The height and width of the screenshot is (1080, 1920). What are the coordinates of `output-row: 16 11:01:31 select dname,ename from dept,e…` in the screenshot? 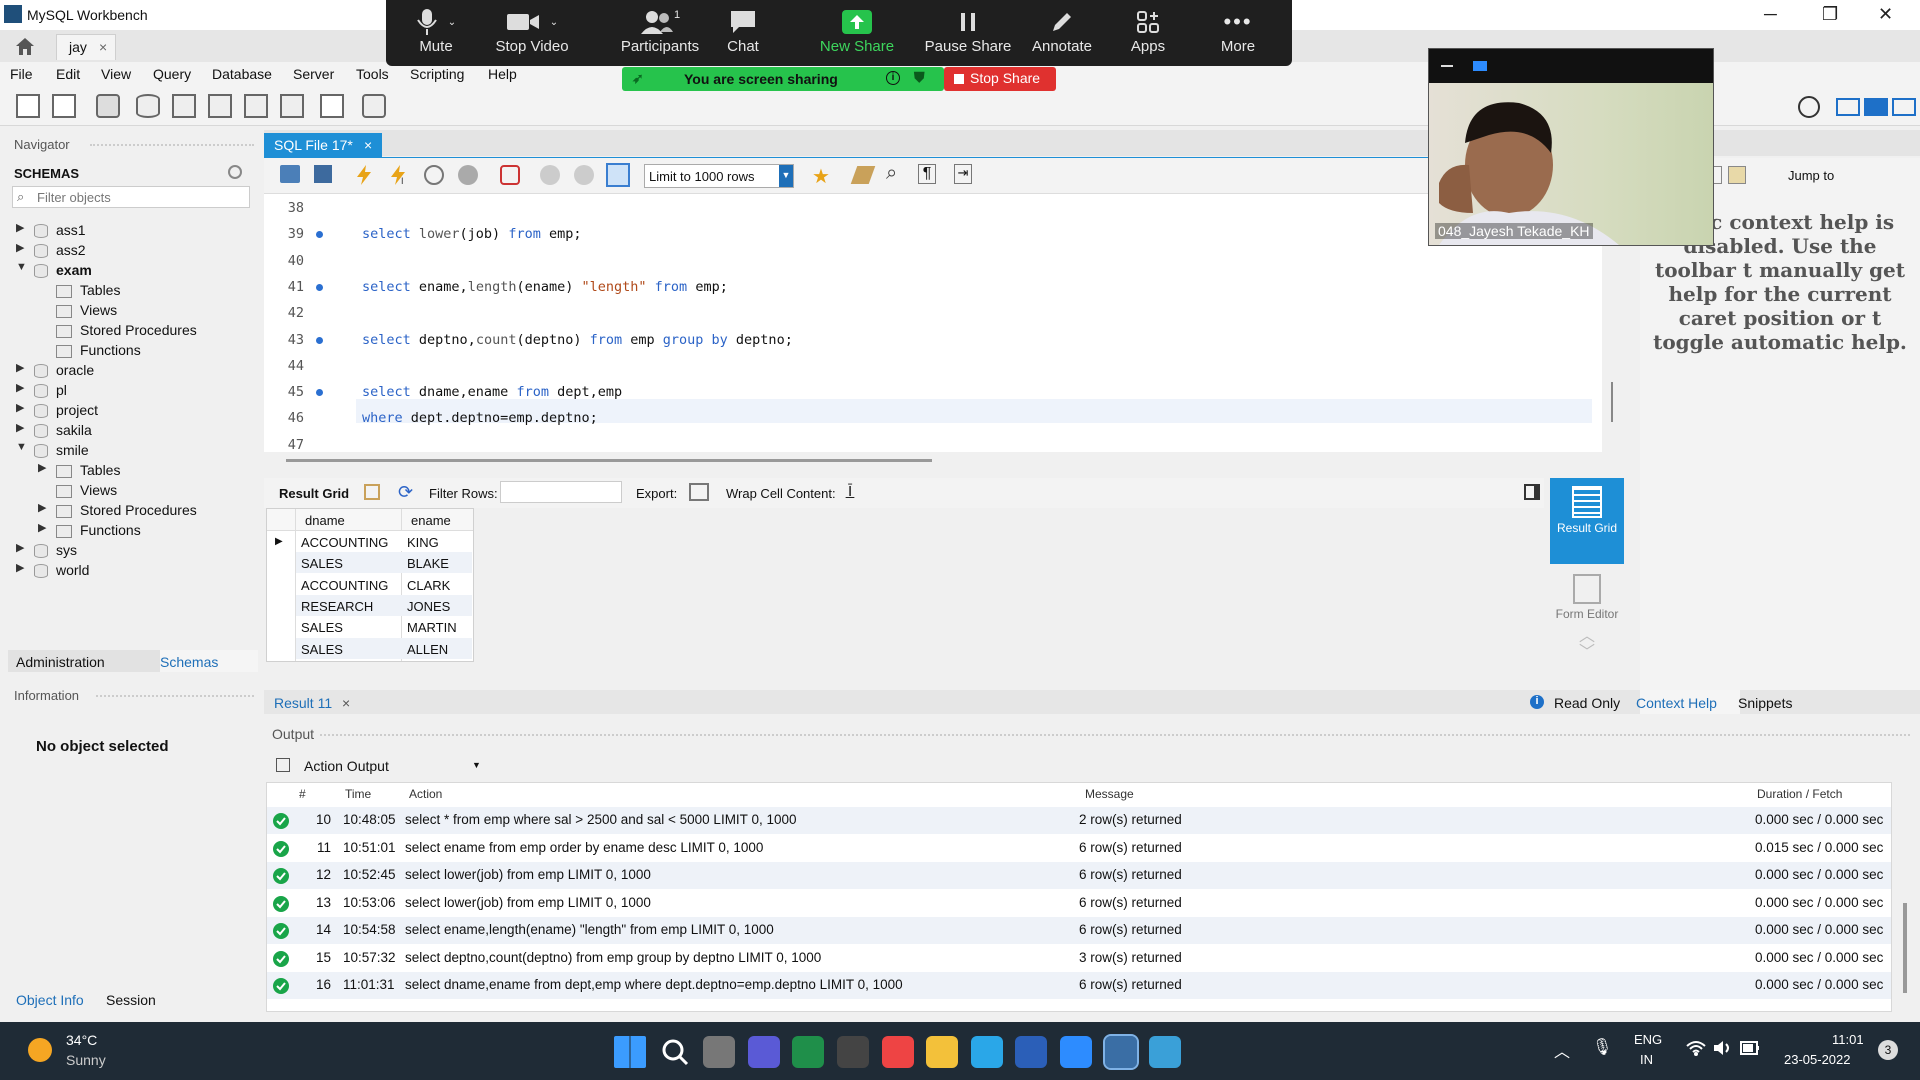 It's located at (1079, 985).